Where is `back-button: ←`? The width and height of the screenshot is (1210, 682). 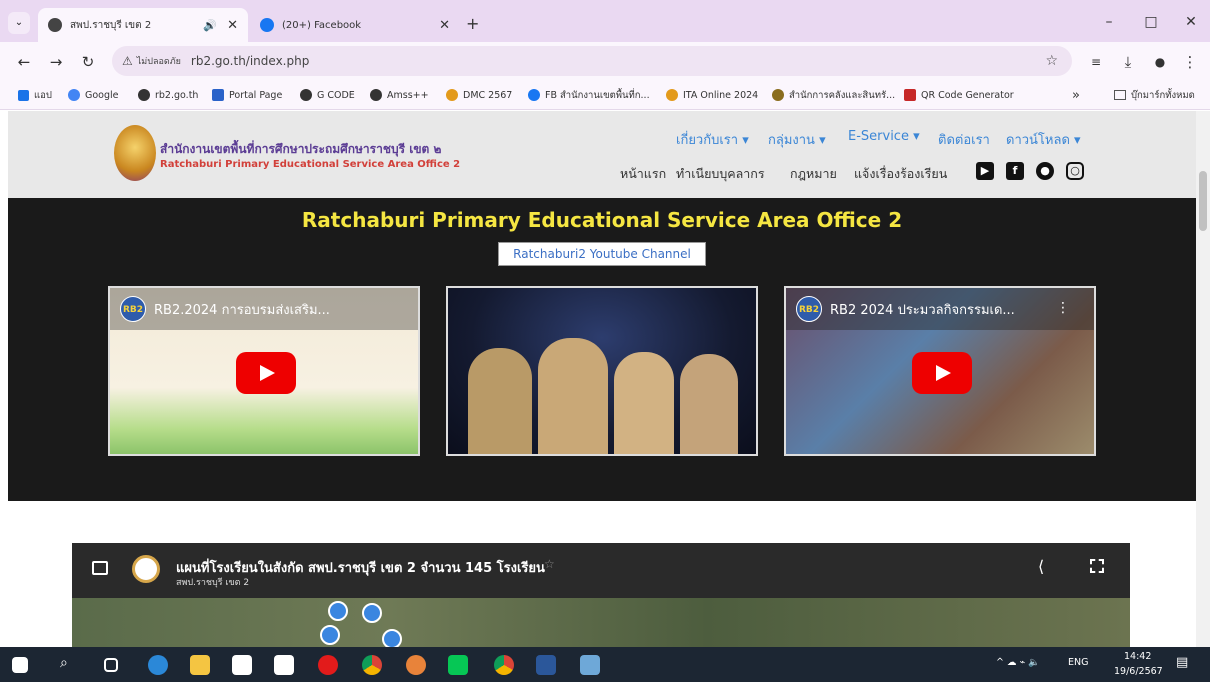 back-button: ← is located at coordinates (24, 62).